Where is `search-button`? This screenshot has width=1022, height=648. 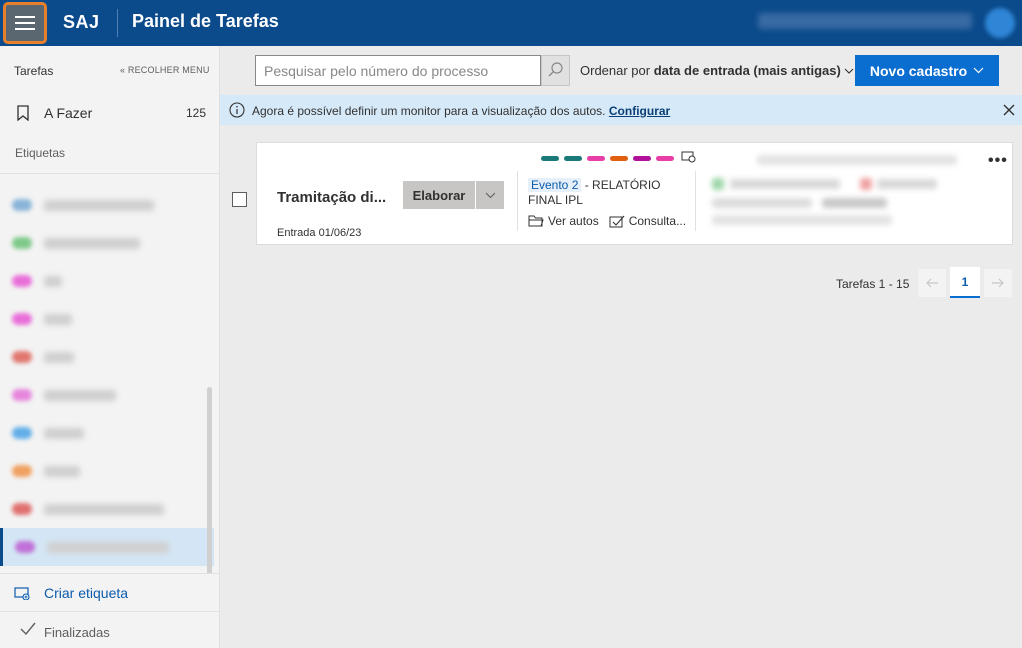 search-button is located at coordinates (555, 70).